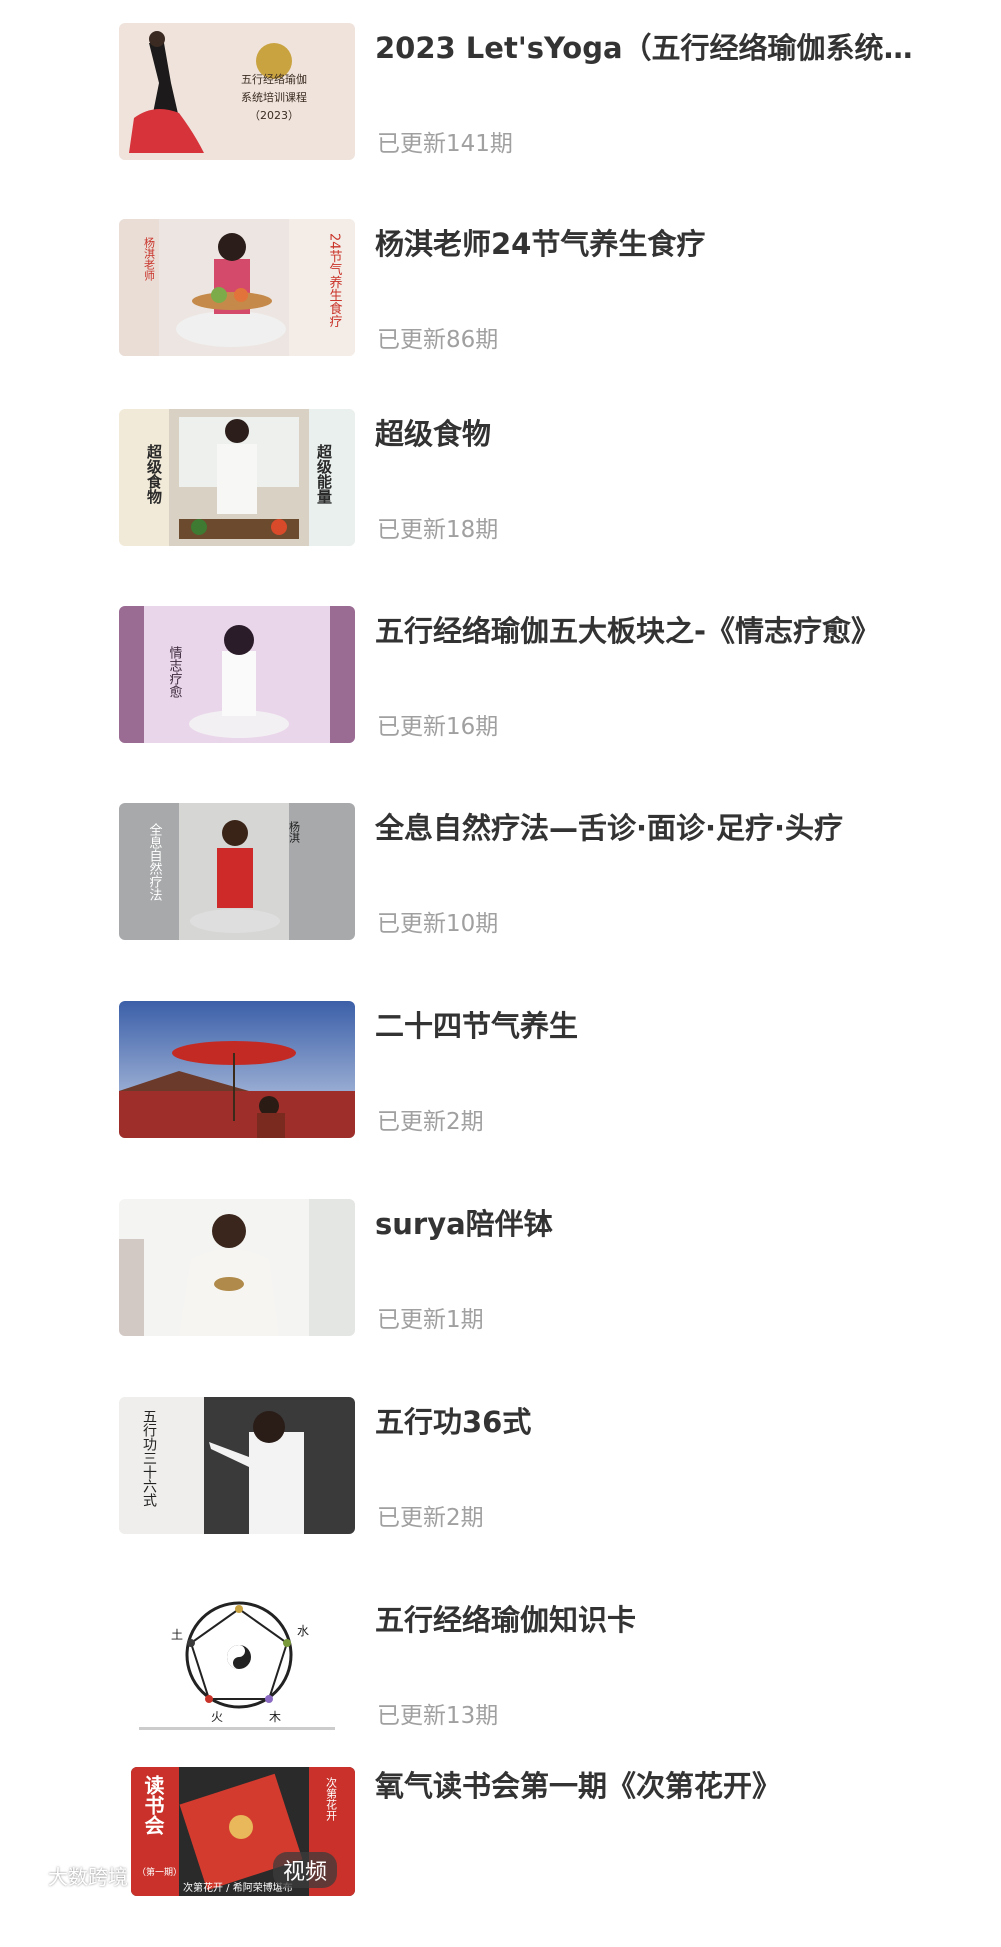  What do you see at coordinates (237, 1663) in the screenshot?
I see `course-thumbnail: 土 水 火 木` at bounding box center [237, 1663].